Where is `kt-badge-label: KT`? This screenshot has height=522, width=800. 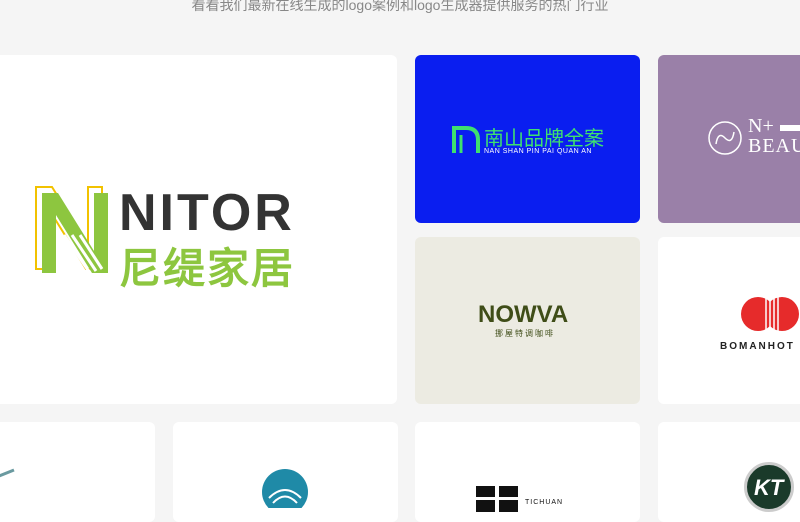 kt-badge-label: KT is located at coordinates (769, 487).